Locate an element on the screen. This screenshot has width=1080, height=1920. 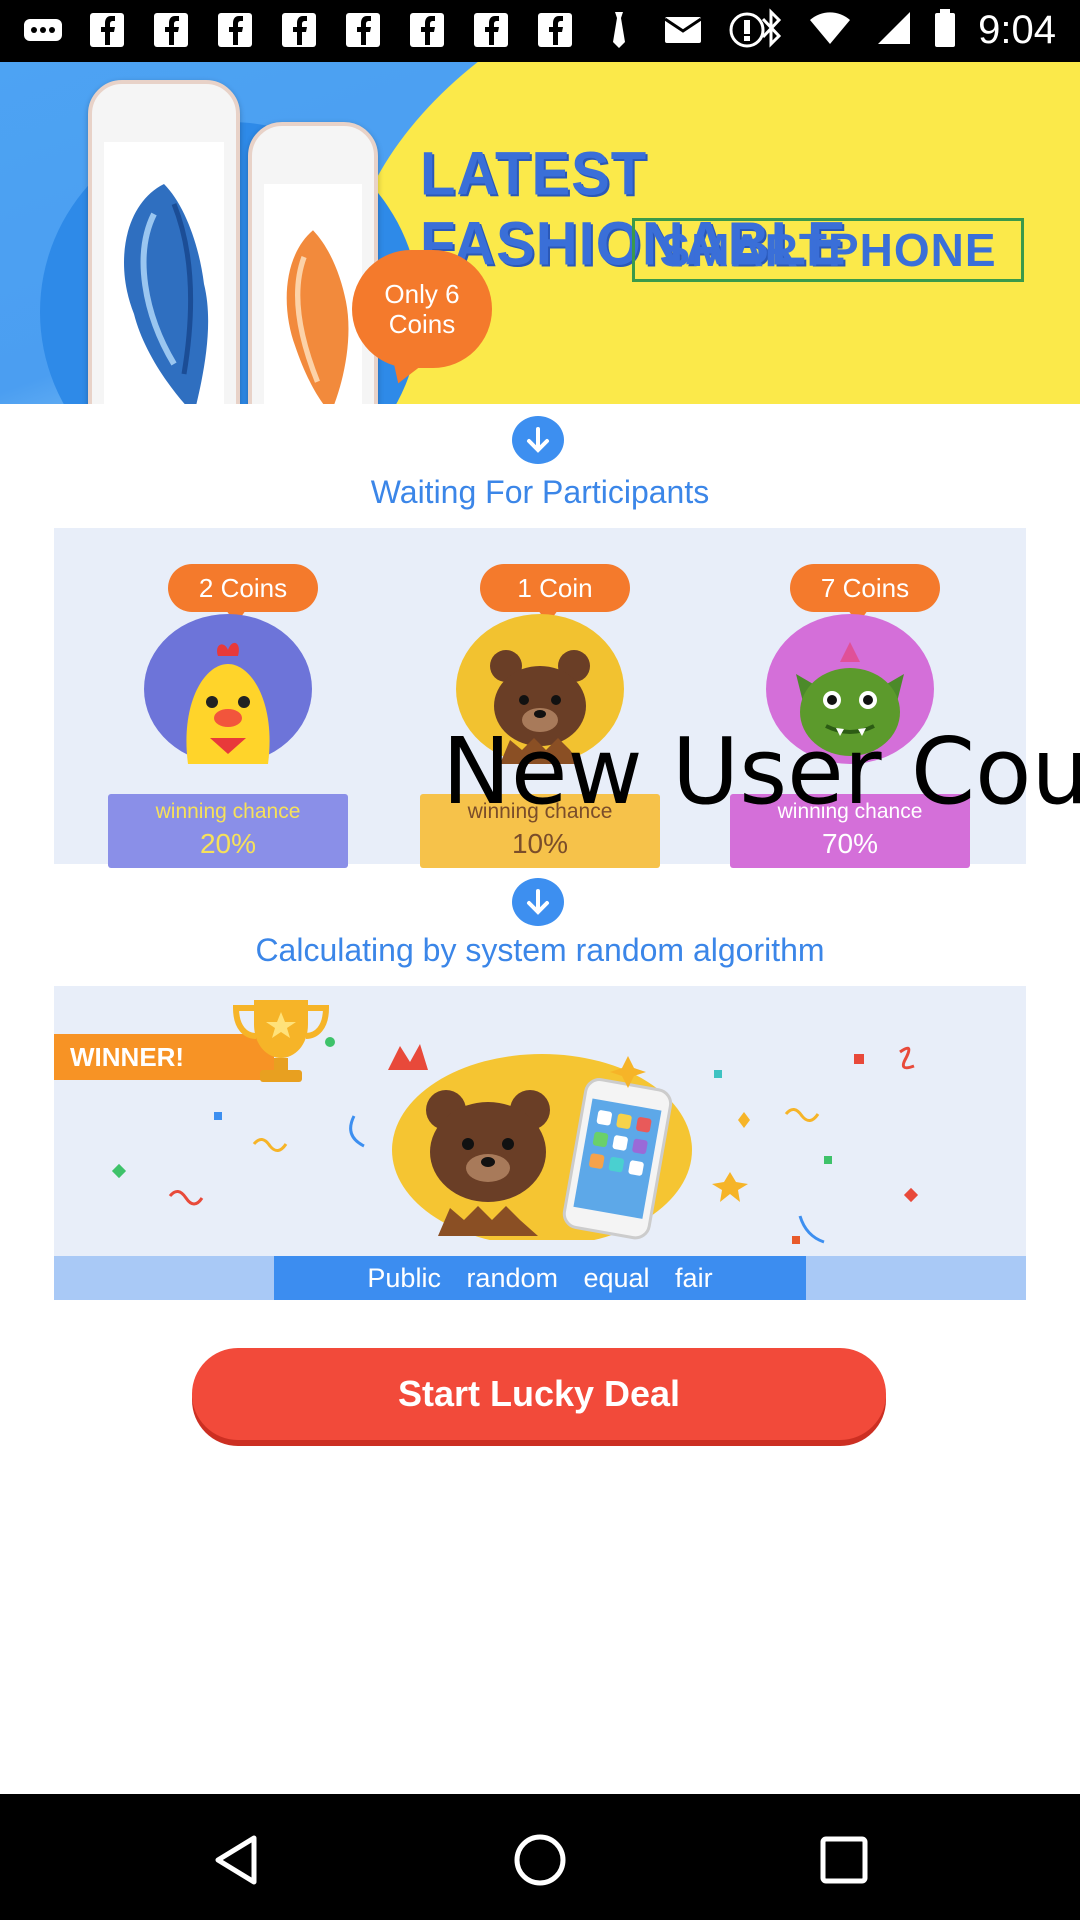
chance-value: 70% is located at coordinates (850, 843).